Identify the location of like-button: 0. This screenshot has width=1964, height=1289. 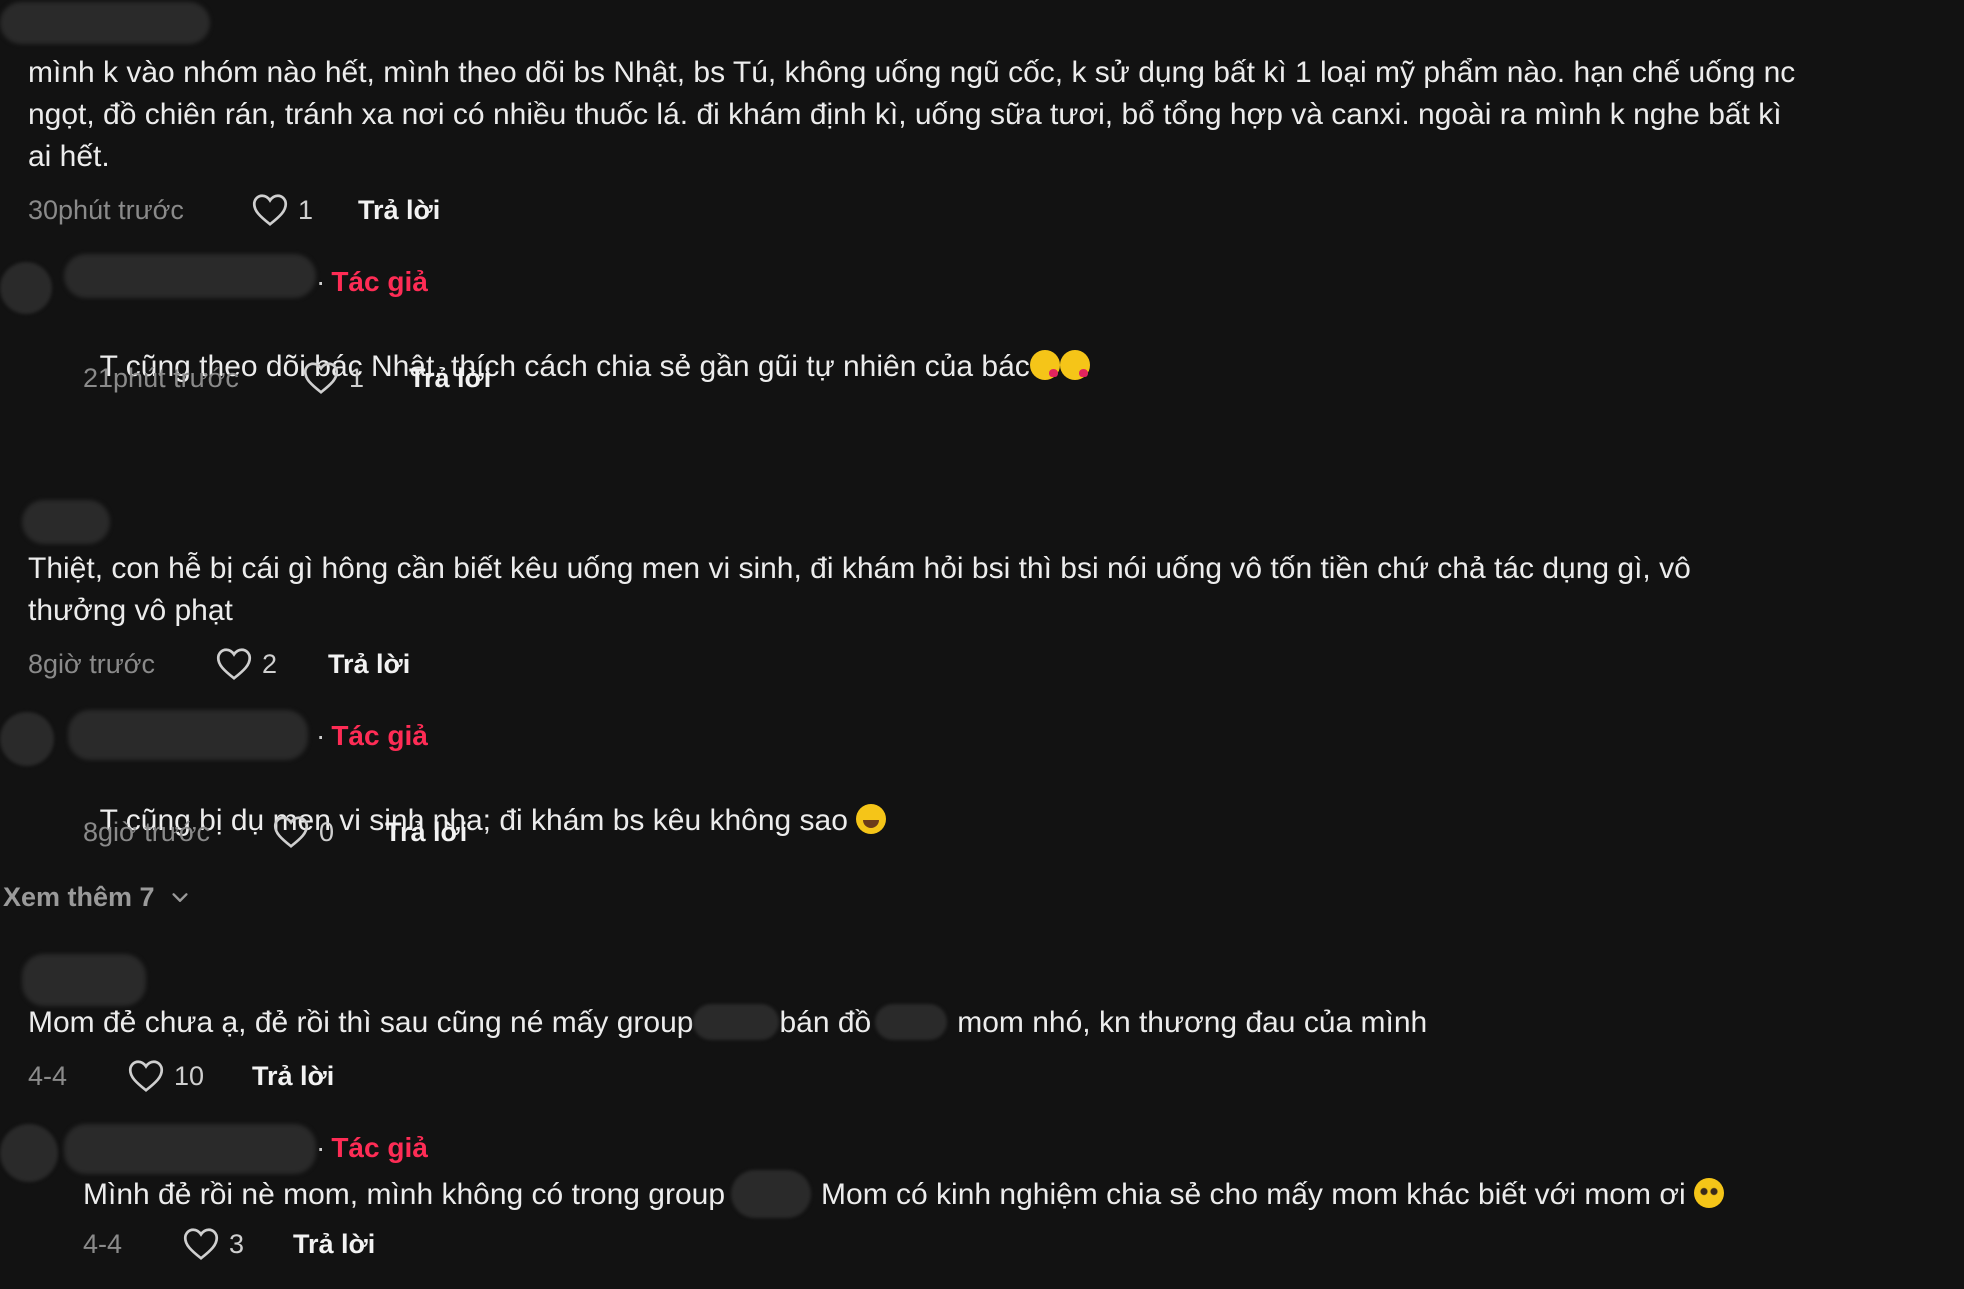
(329, 832).